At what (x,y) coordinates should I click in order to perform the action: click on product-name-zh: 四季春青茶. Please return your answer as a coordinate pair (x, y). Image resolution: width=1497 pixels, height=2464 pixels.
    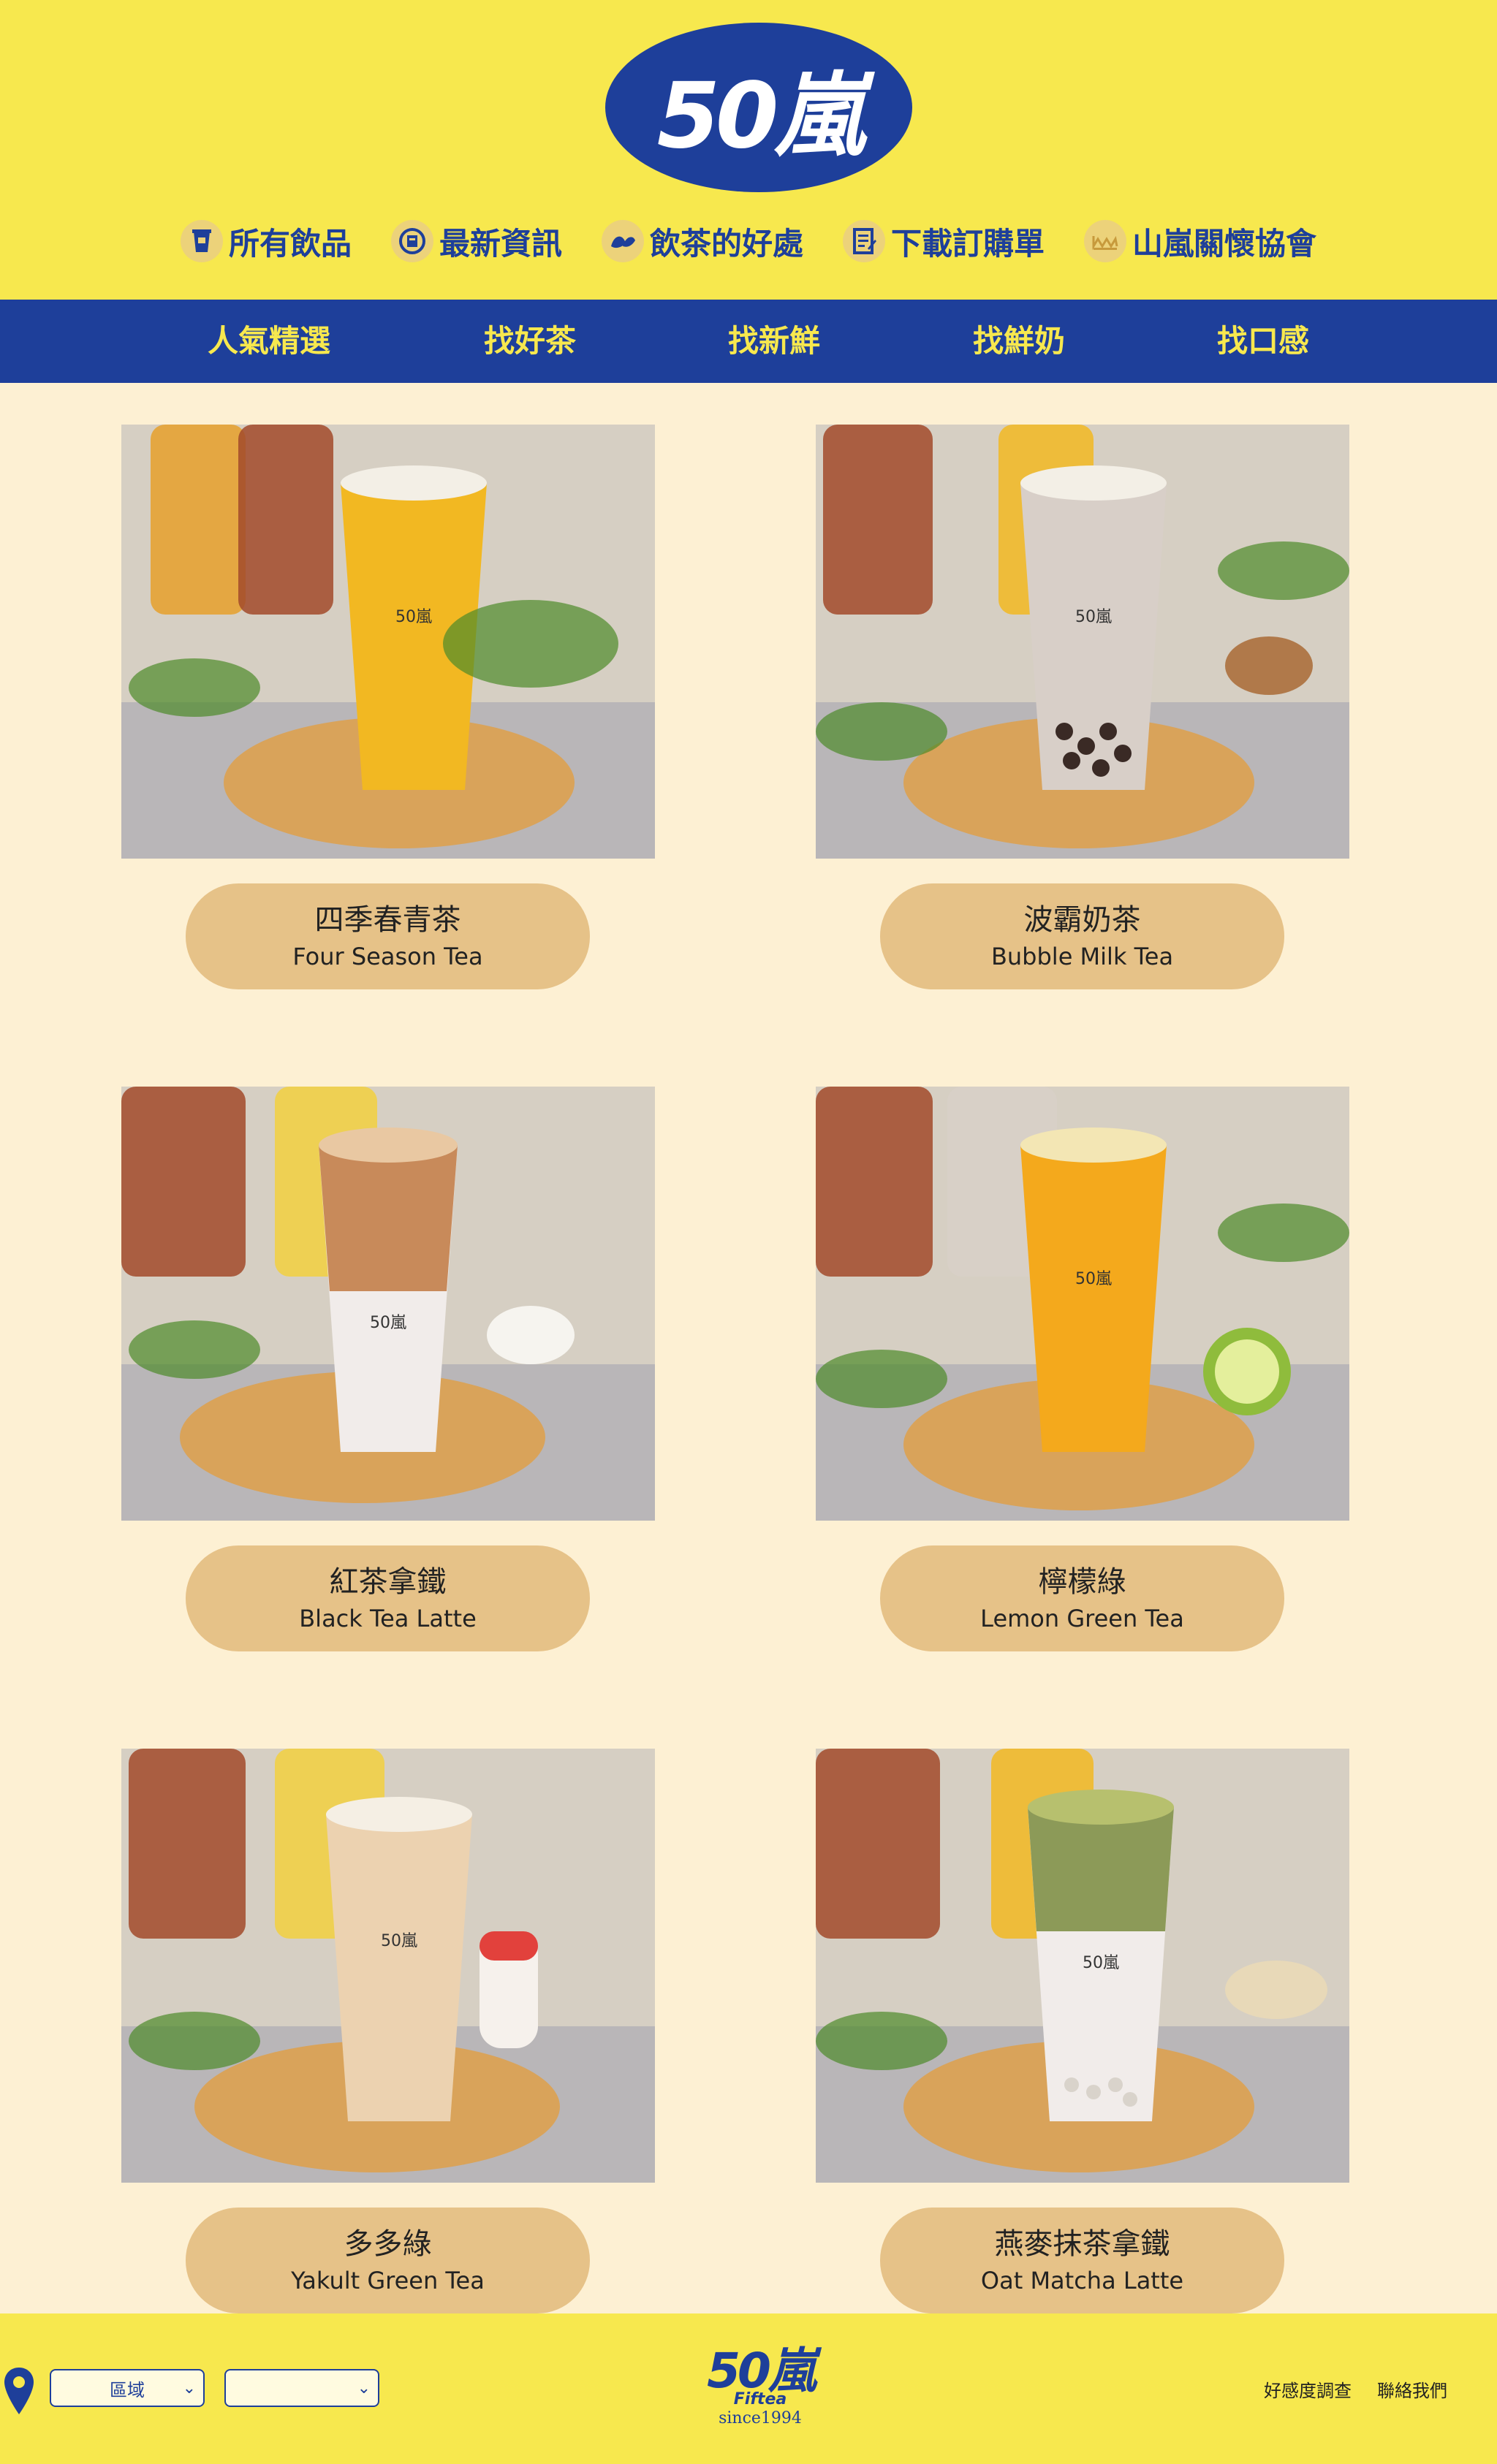
    Looking at the image, I should click on (387, 919).